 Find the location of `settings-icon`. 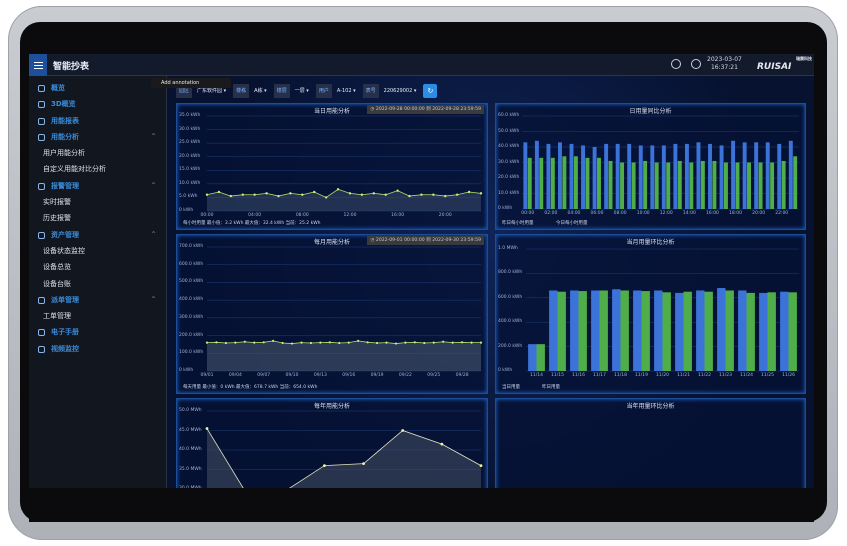

settings-icon is located at coordinates (676, 64).